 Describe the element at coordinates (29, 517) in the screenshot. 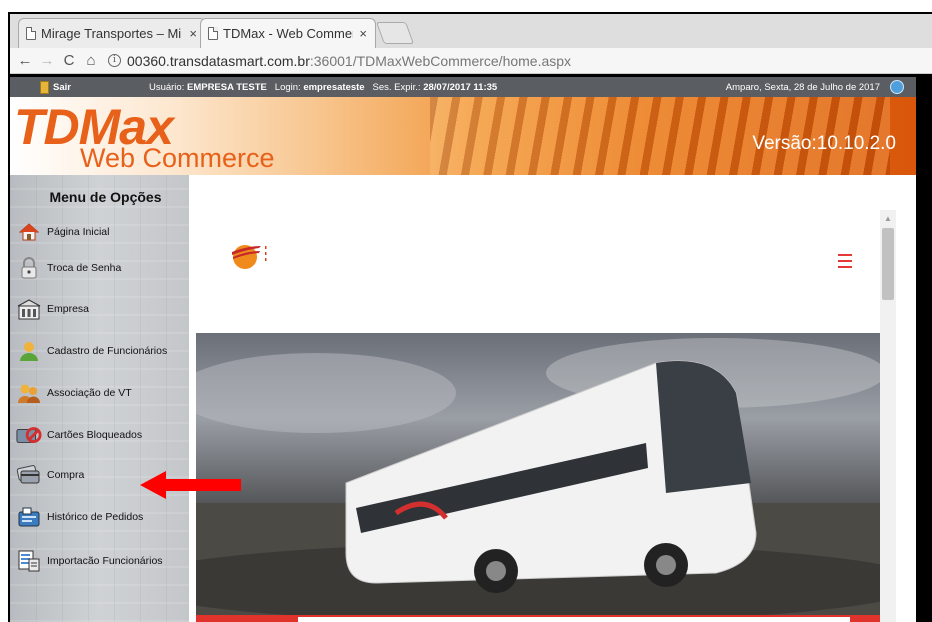

I see `history-icon` at that location.